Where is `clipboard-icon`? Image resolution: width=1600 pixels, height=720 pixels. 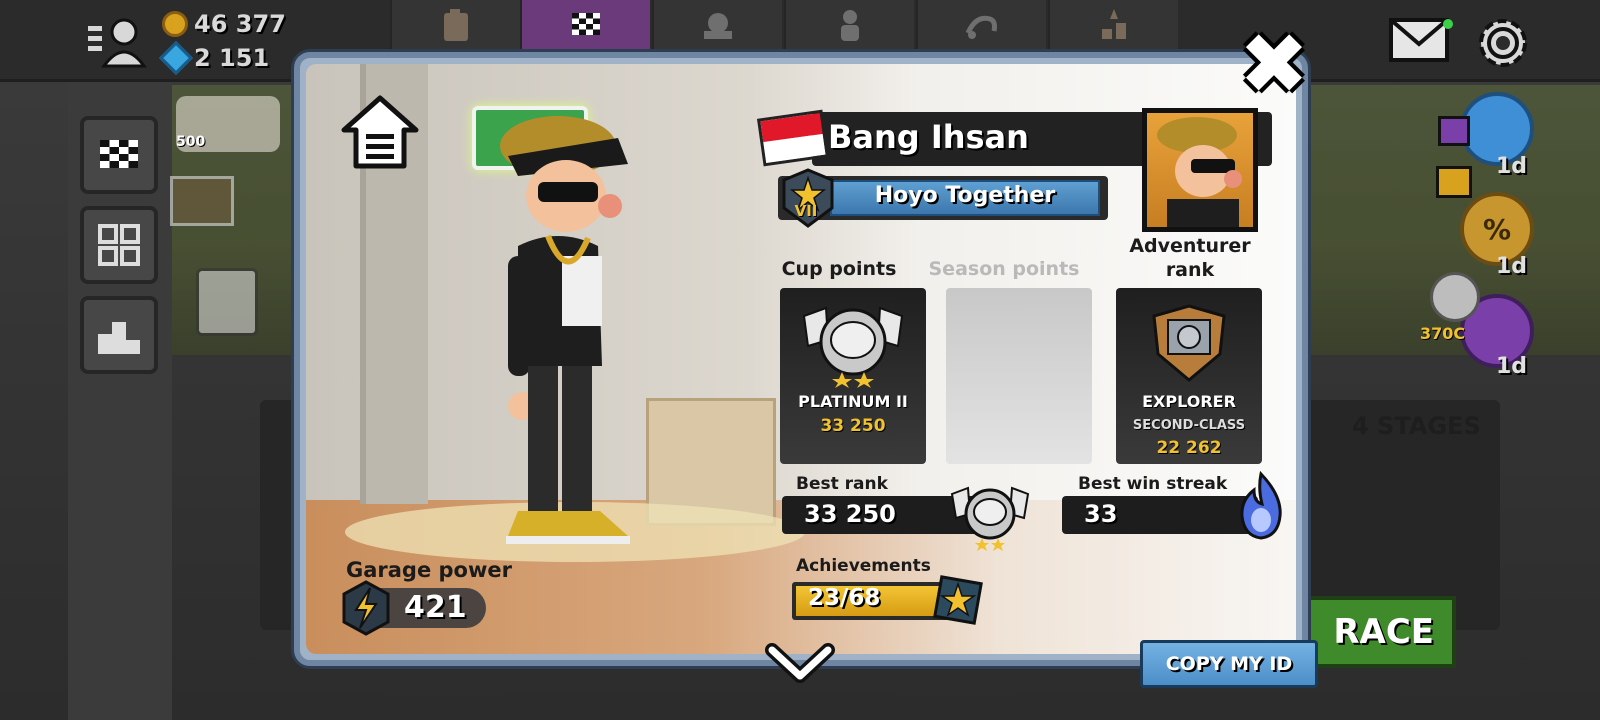 clipboard-icon is located at coordinates (227, 302).